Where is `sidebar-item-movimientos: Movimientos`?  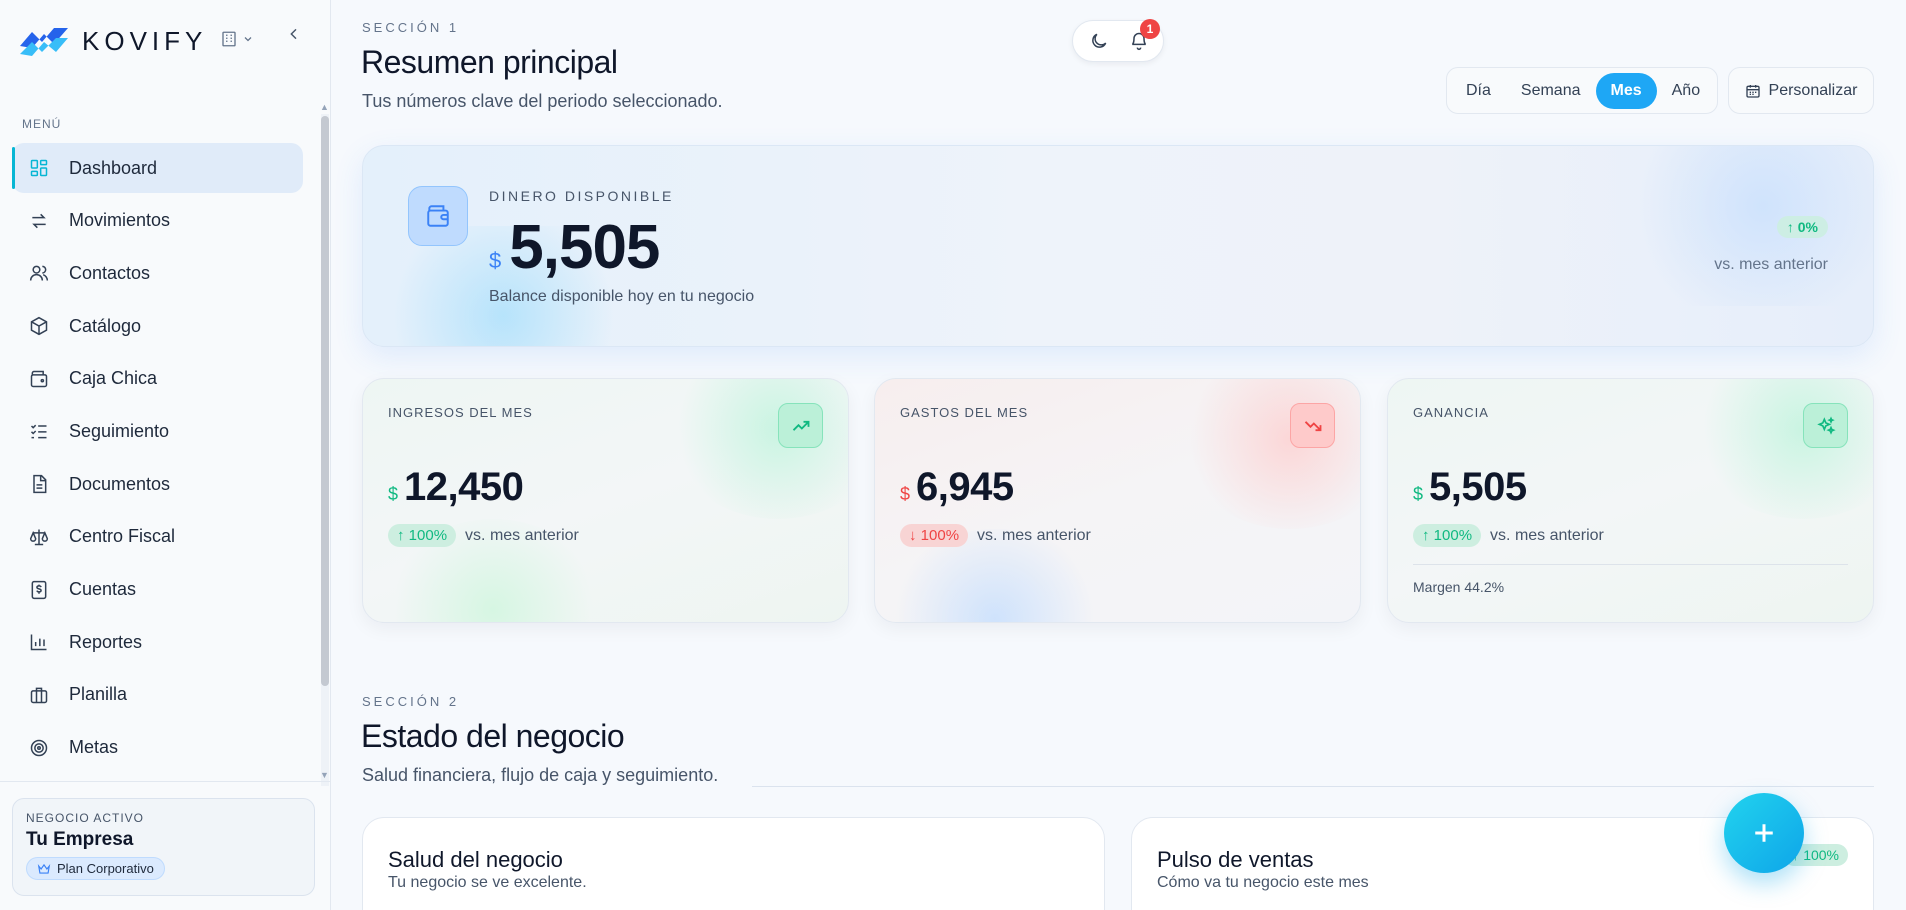
sidebar-item-movimientos: Movimientos is located at coordinates (157, 221).